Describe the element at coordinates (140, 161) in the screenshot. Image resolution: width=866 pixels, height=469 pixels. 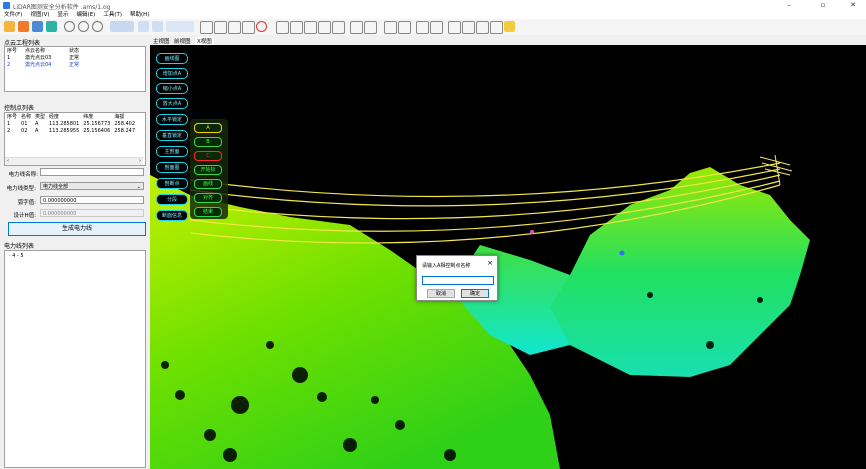
I see `scroll-right-icon: ›` at that location.